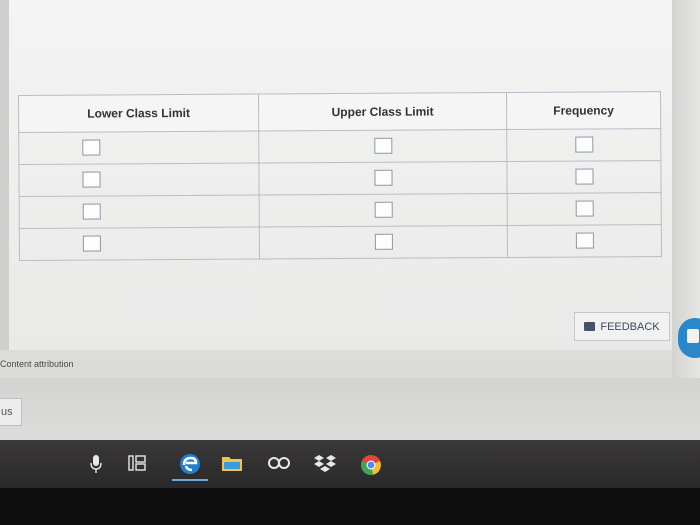 The width and height of the screenshot is (700, 525). I want to click on screen-bezel, so click(350, 506).